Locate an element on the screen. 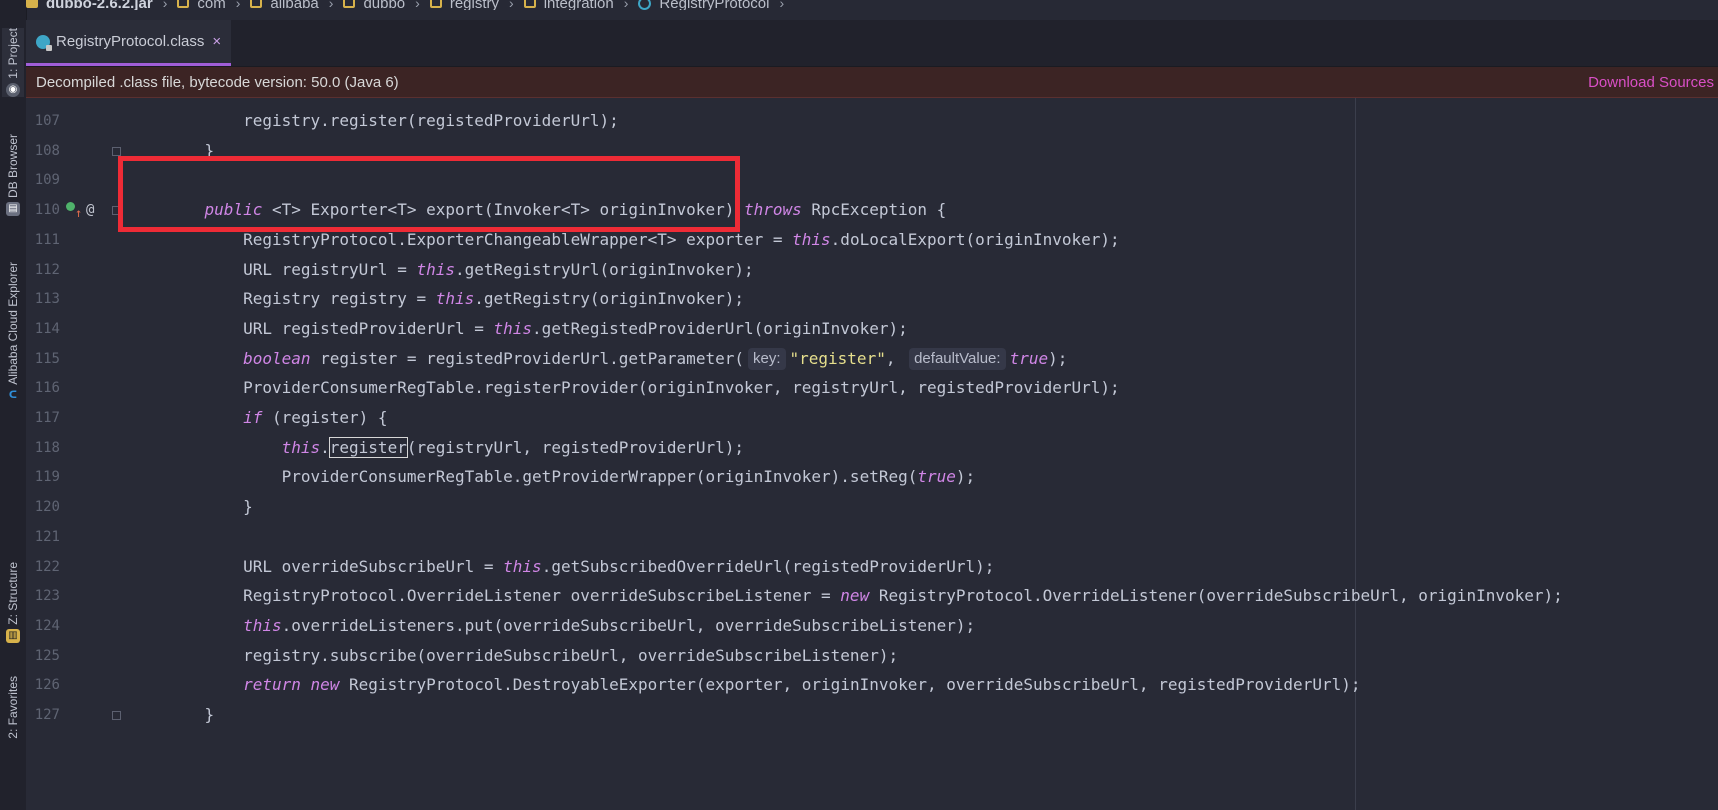 The image size is (1718, 810). code-token: . is located at coordinates (325, 447).